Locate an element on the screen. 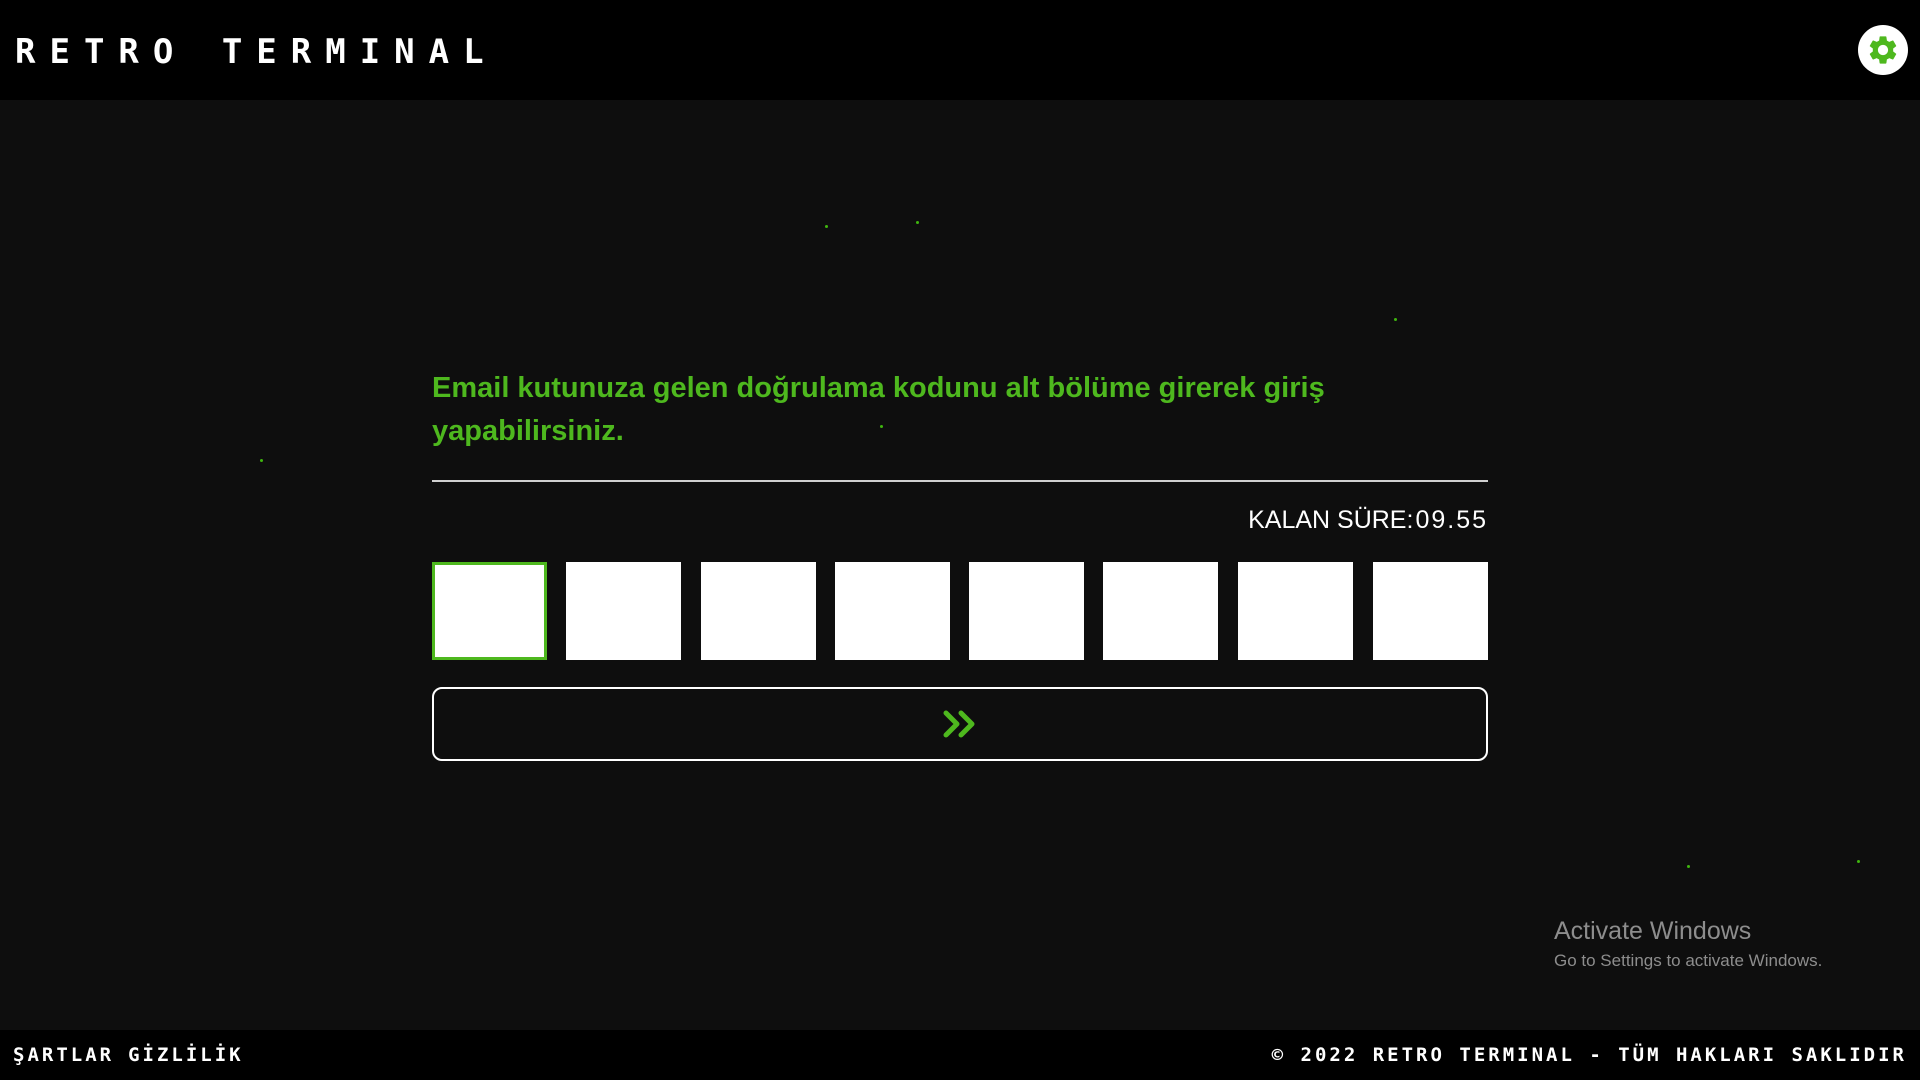 This screenshot has height=1080, width=1920. code-input-group is located at coordinates (960, 612).